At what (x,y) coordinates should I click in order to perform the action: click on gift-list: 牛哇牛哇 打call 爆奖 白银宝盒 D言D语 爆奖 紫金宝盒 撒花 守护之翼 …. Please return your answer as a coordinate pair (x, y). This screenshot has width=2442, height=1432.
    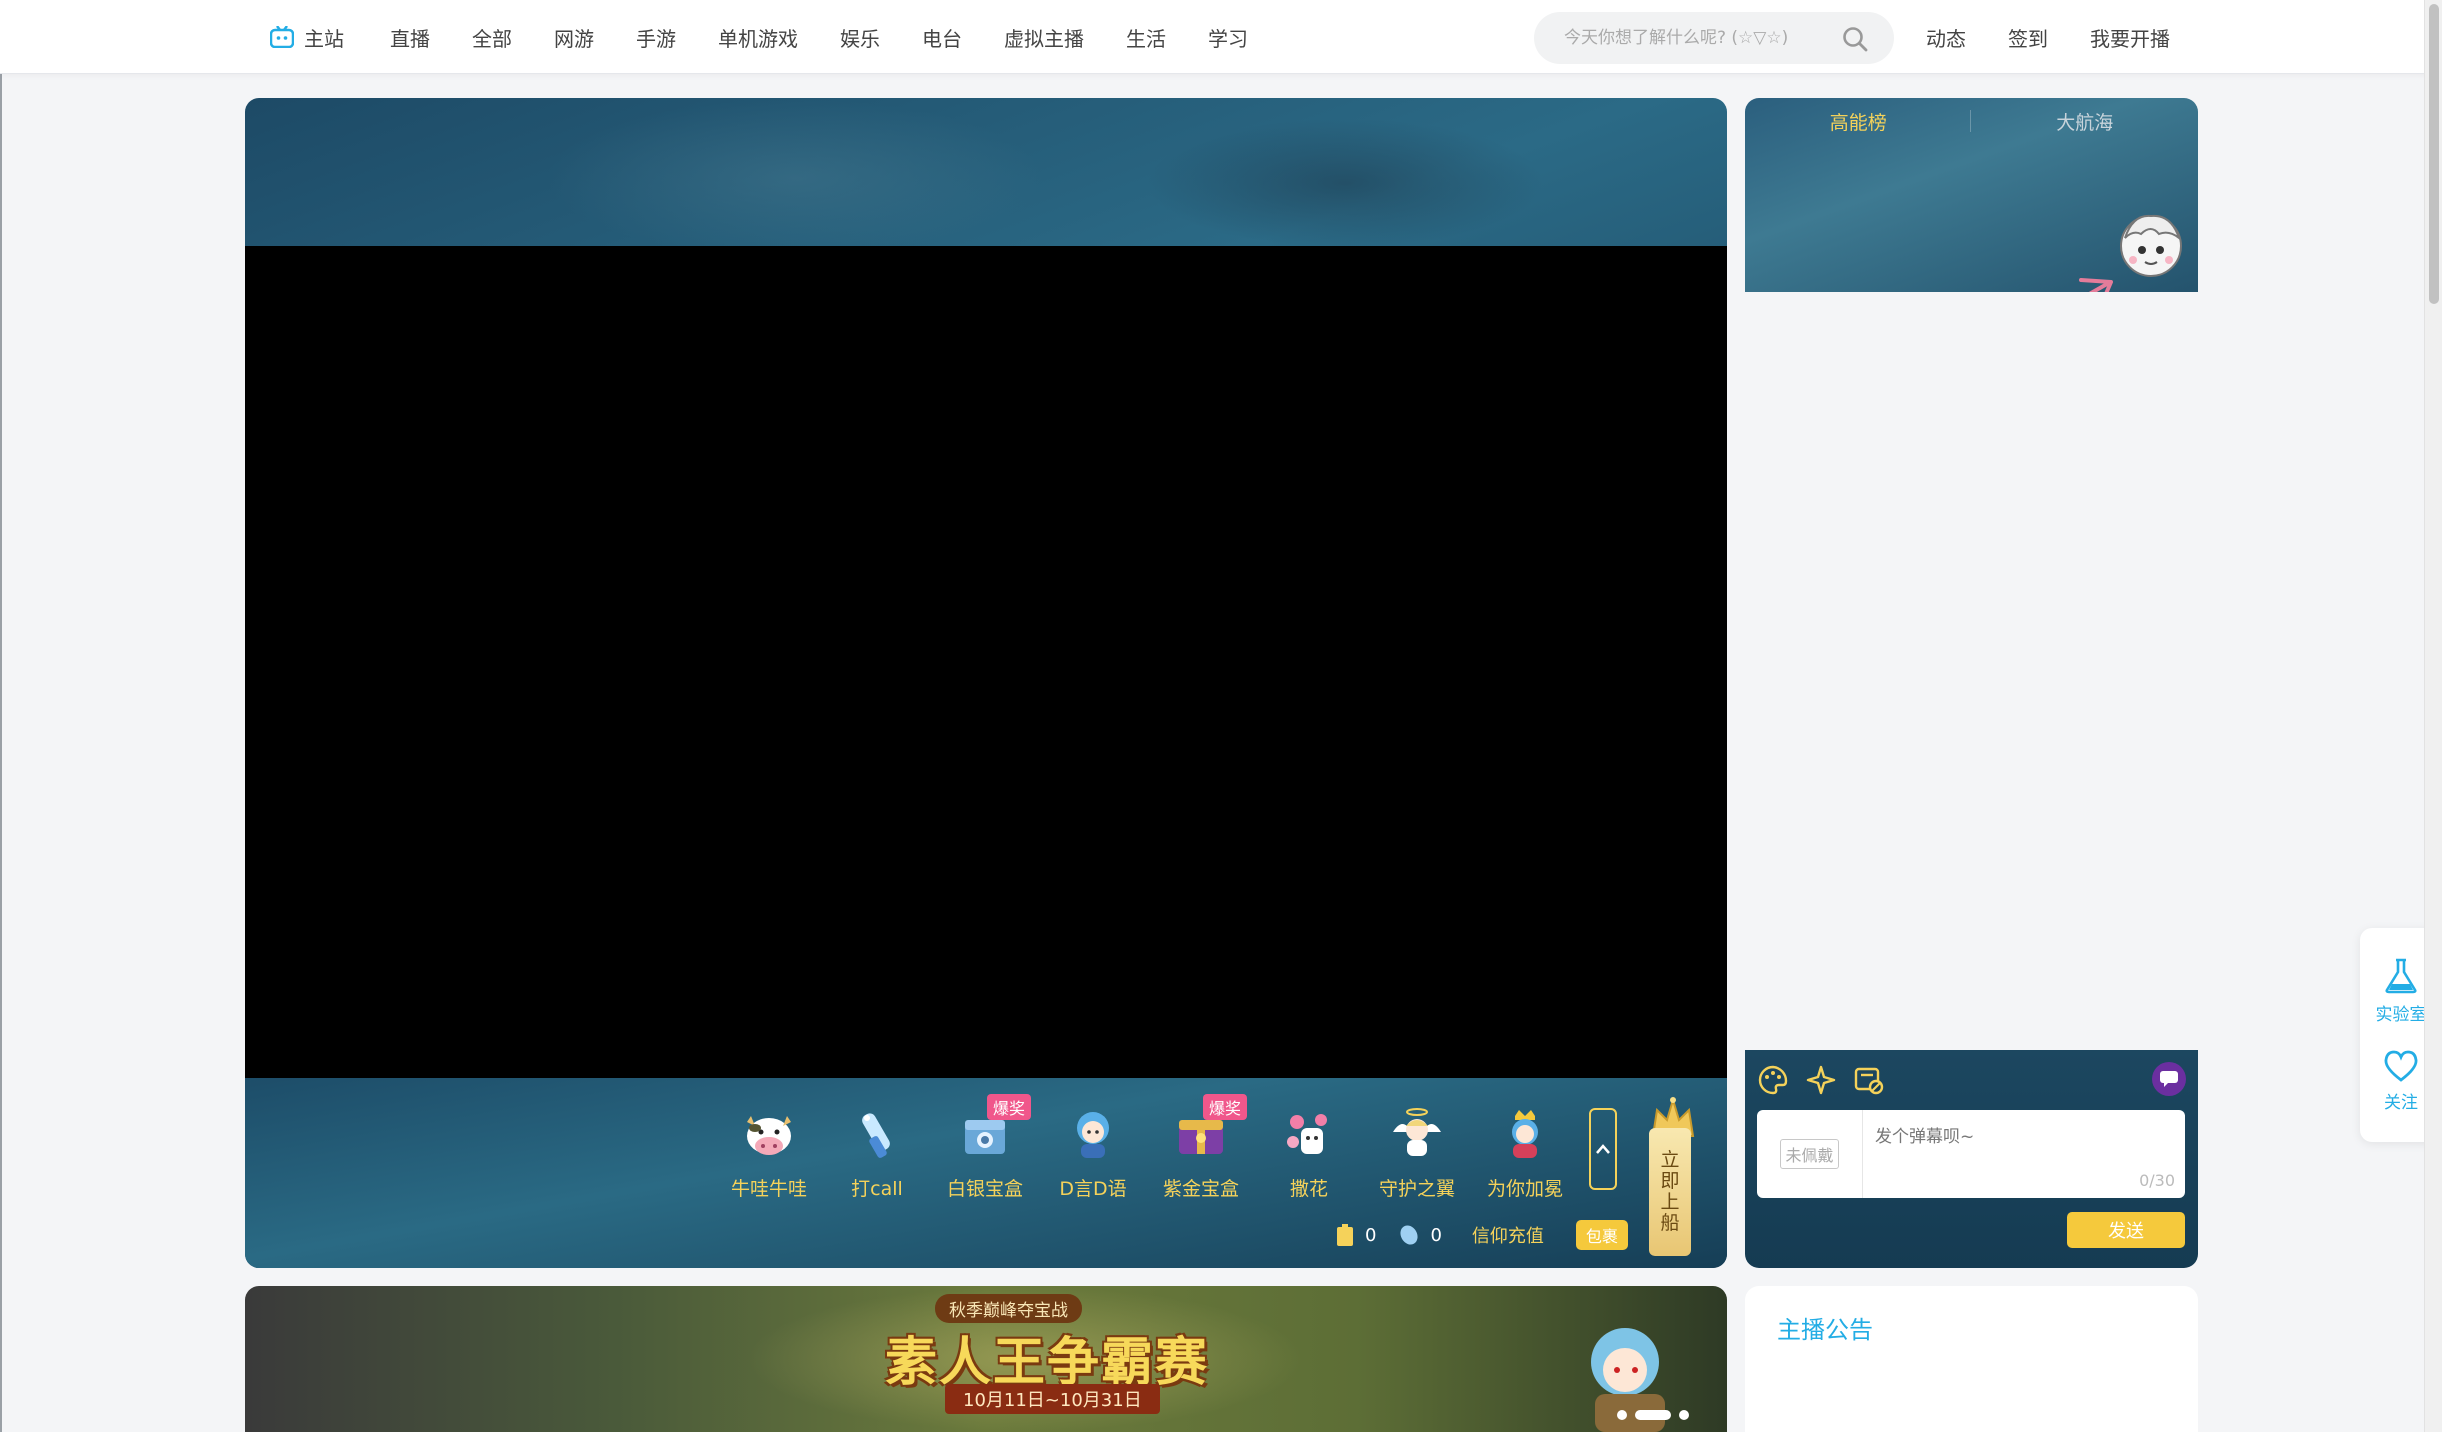
    Looking at the image, I should click on (1147, 1147).